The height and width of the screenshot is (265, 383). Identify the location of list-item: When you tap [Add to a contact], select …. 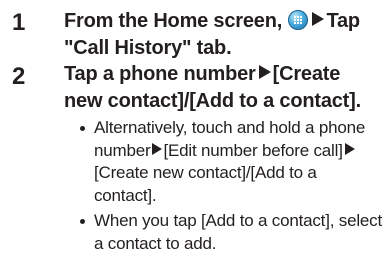
(230, 232).